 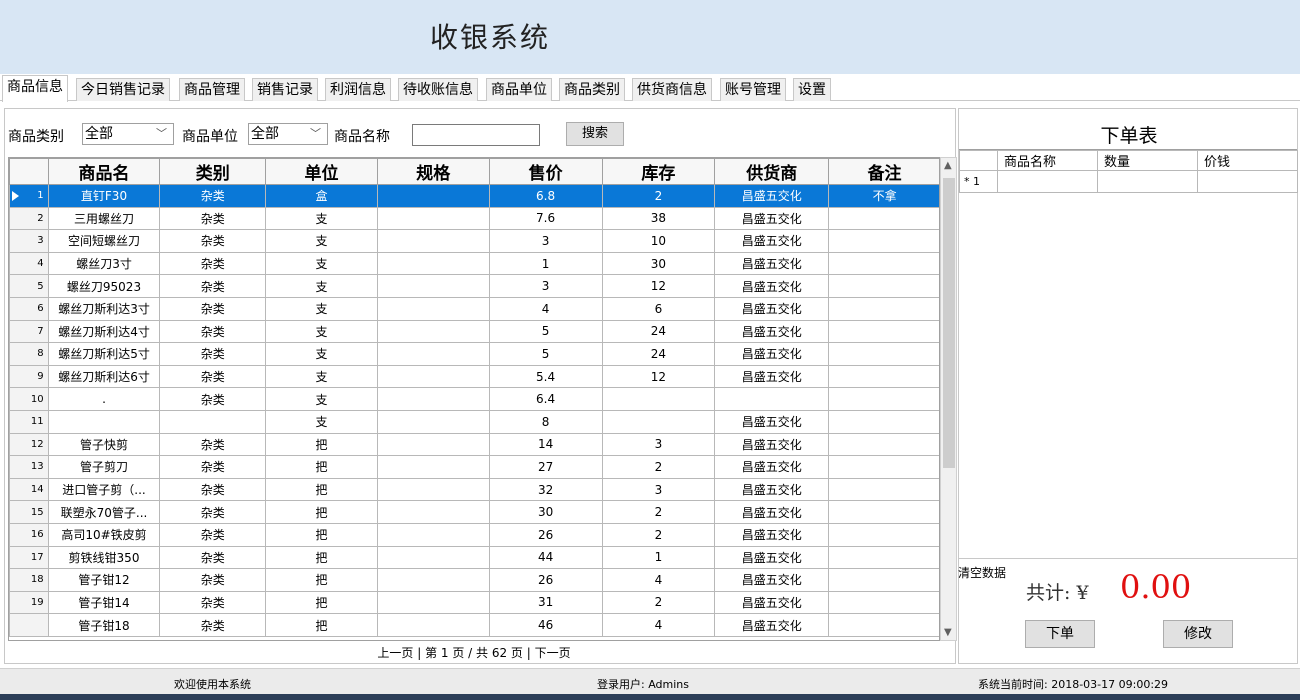 What do you see at coordinates (772, 171) in the screenshot?
I see `column-header-supplier: 供货商` at bounding box center [772, 171].